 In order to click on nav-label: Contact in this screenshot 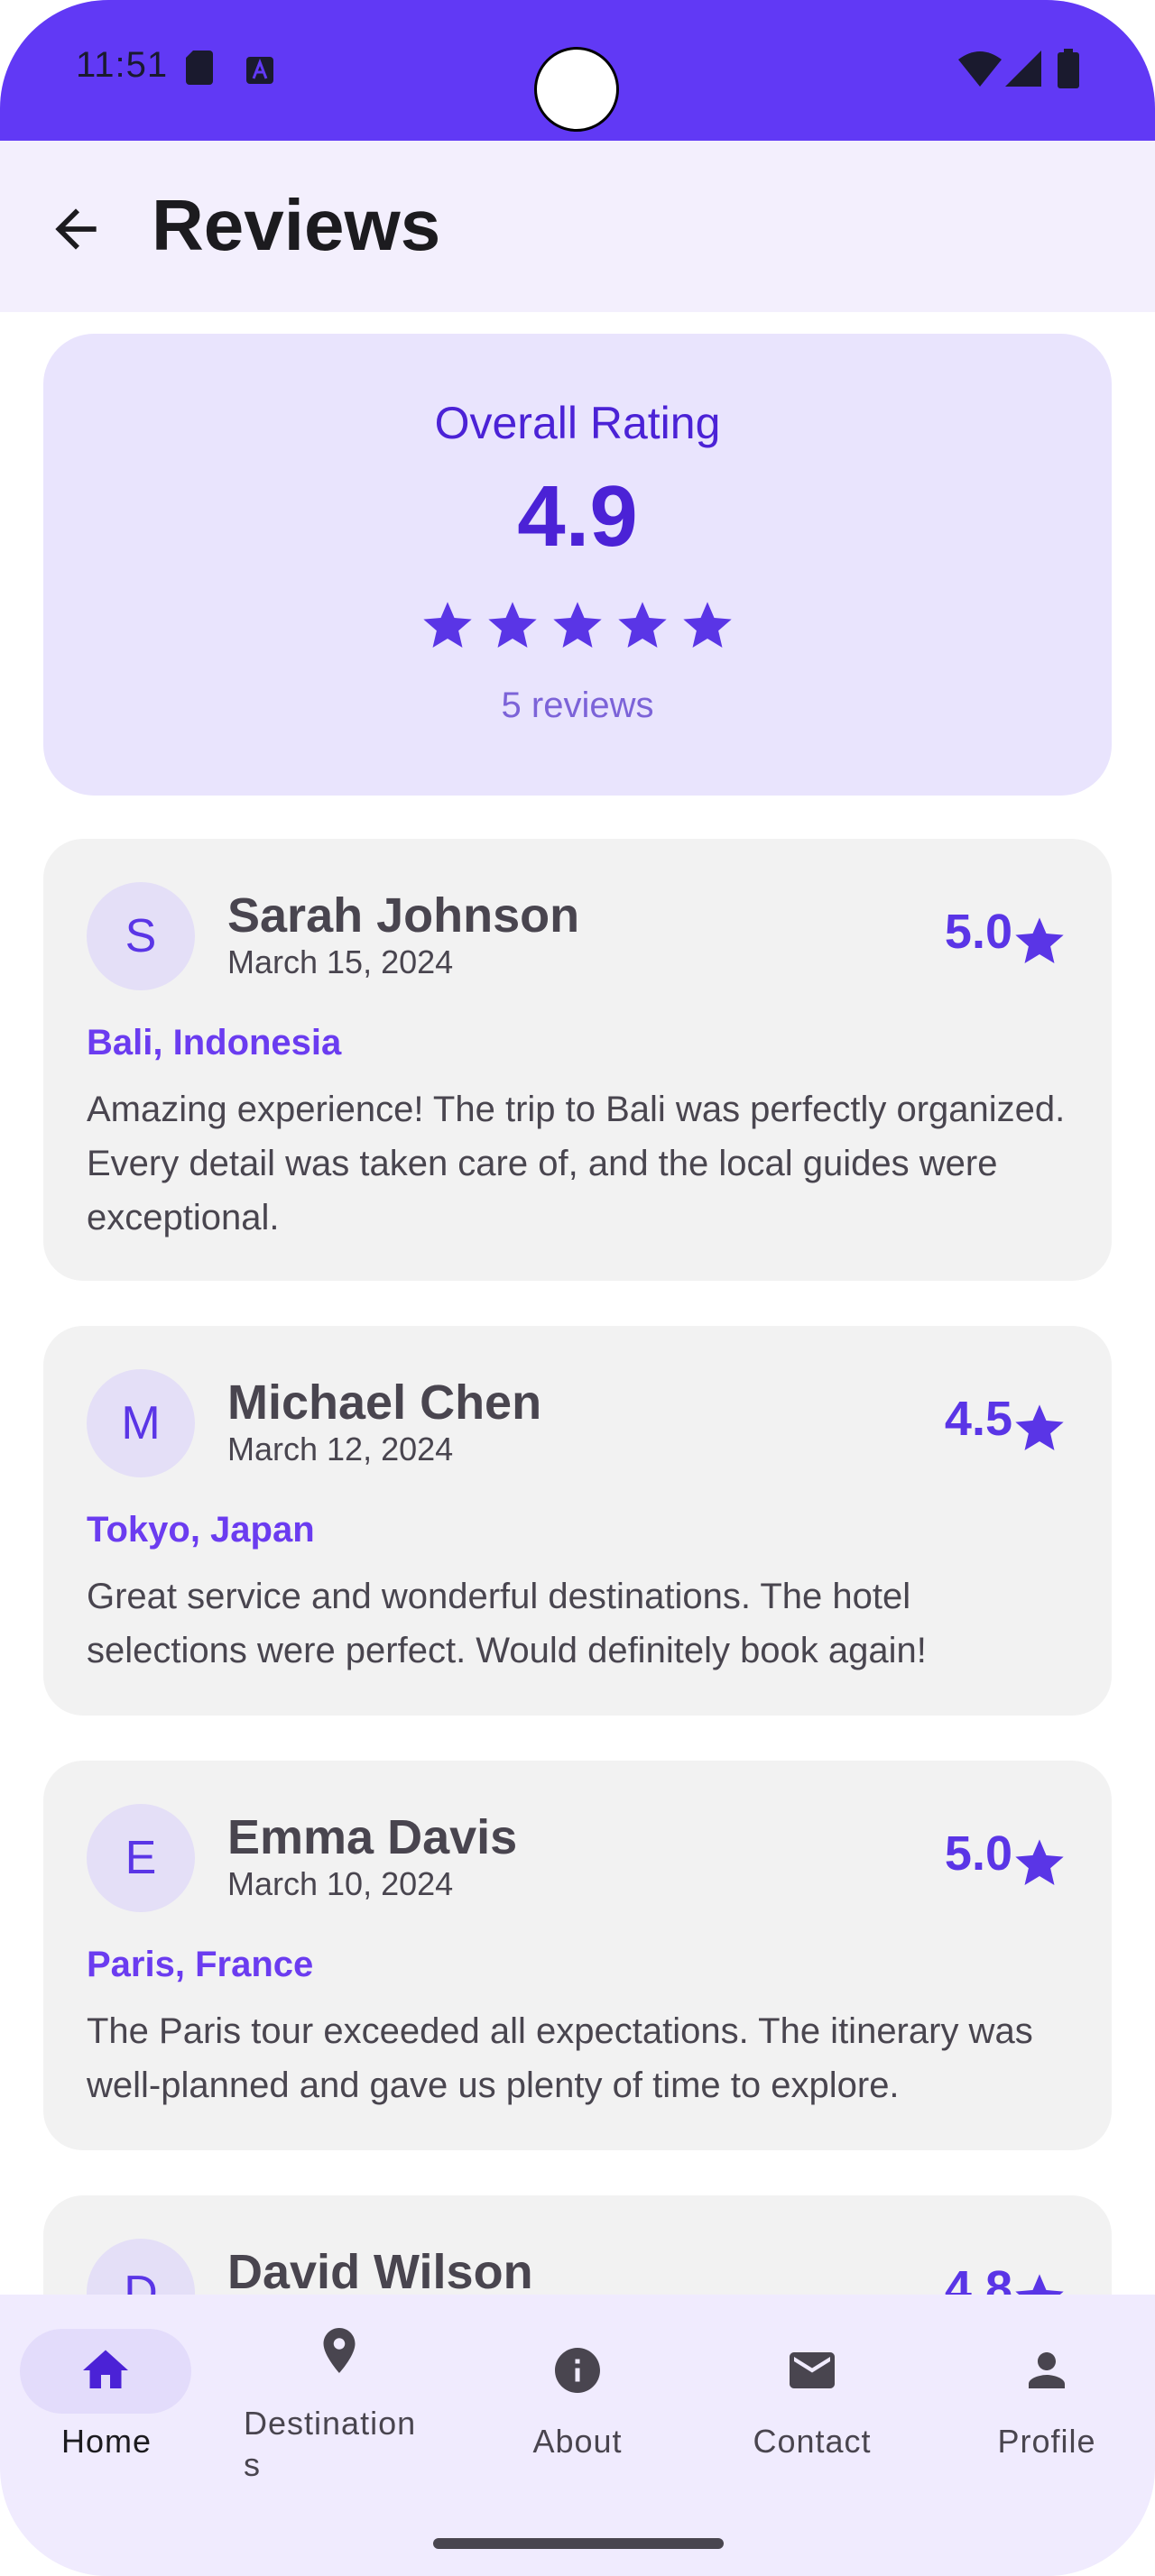, I will do `click(812, 2442)`.